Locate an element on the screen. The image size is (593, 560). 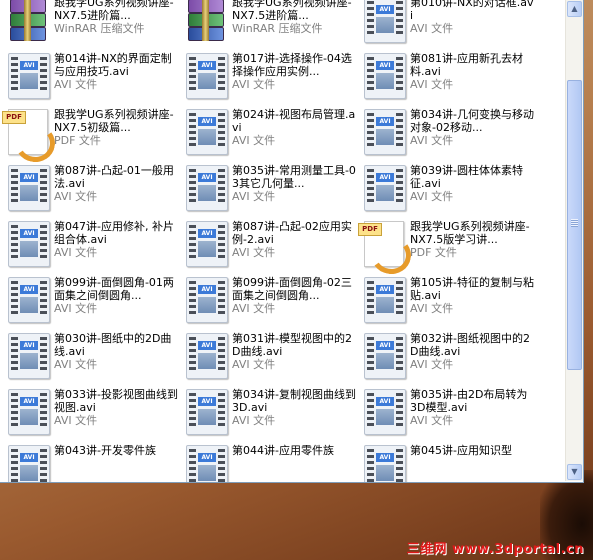
file-item: AVI 第024讲-视图布局管理.avi AVI 文件 is located at coordinates (269, 132).